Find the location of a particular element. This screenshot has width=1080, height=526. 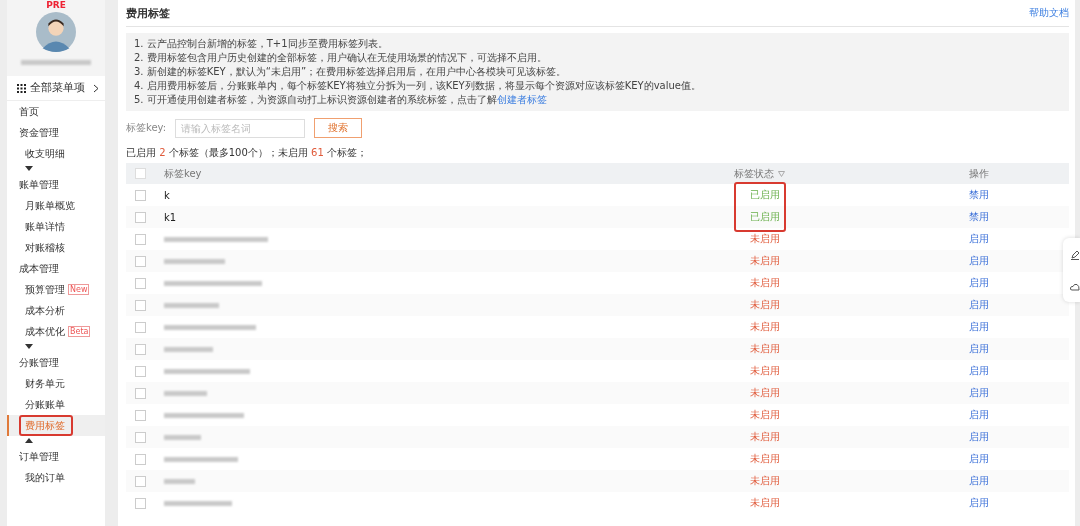

menu-tag: New is located at coordinates (79, 289).